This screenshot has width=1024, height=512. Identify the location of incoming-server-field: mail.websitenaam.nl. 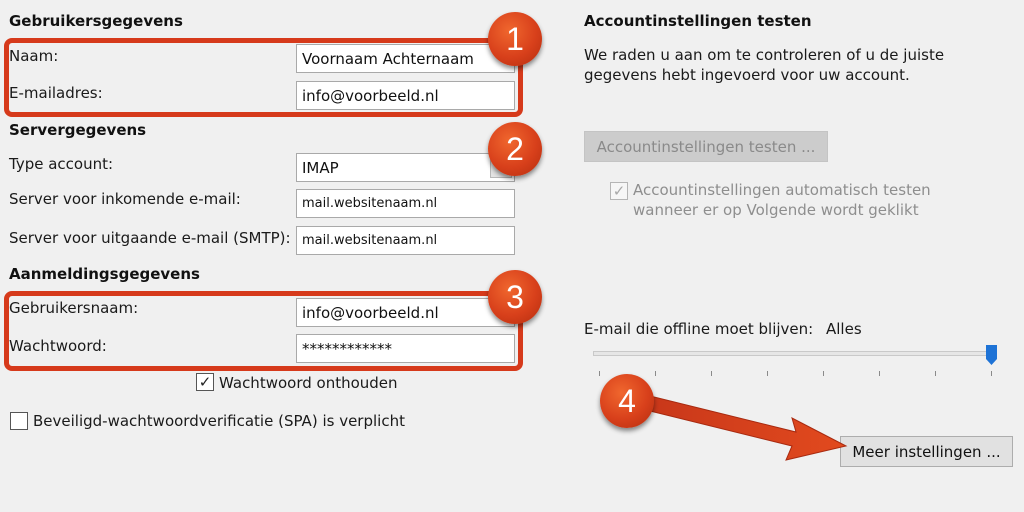
(405, 203).